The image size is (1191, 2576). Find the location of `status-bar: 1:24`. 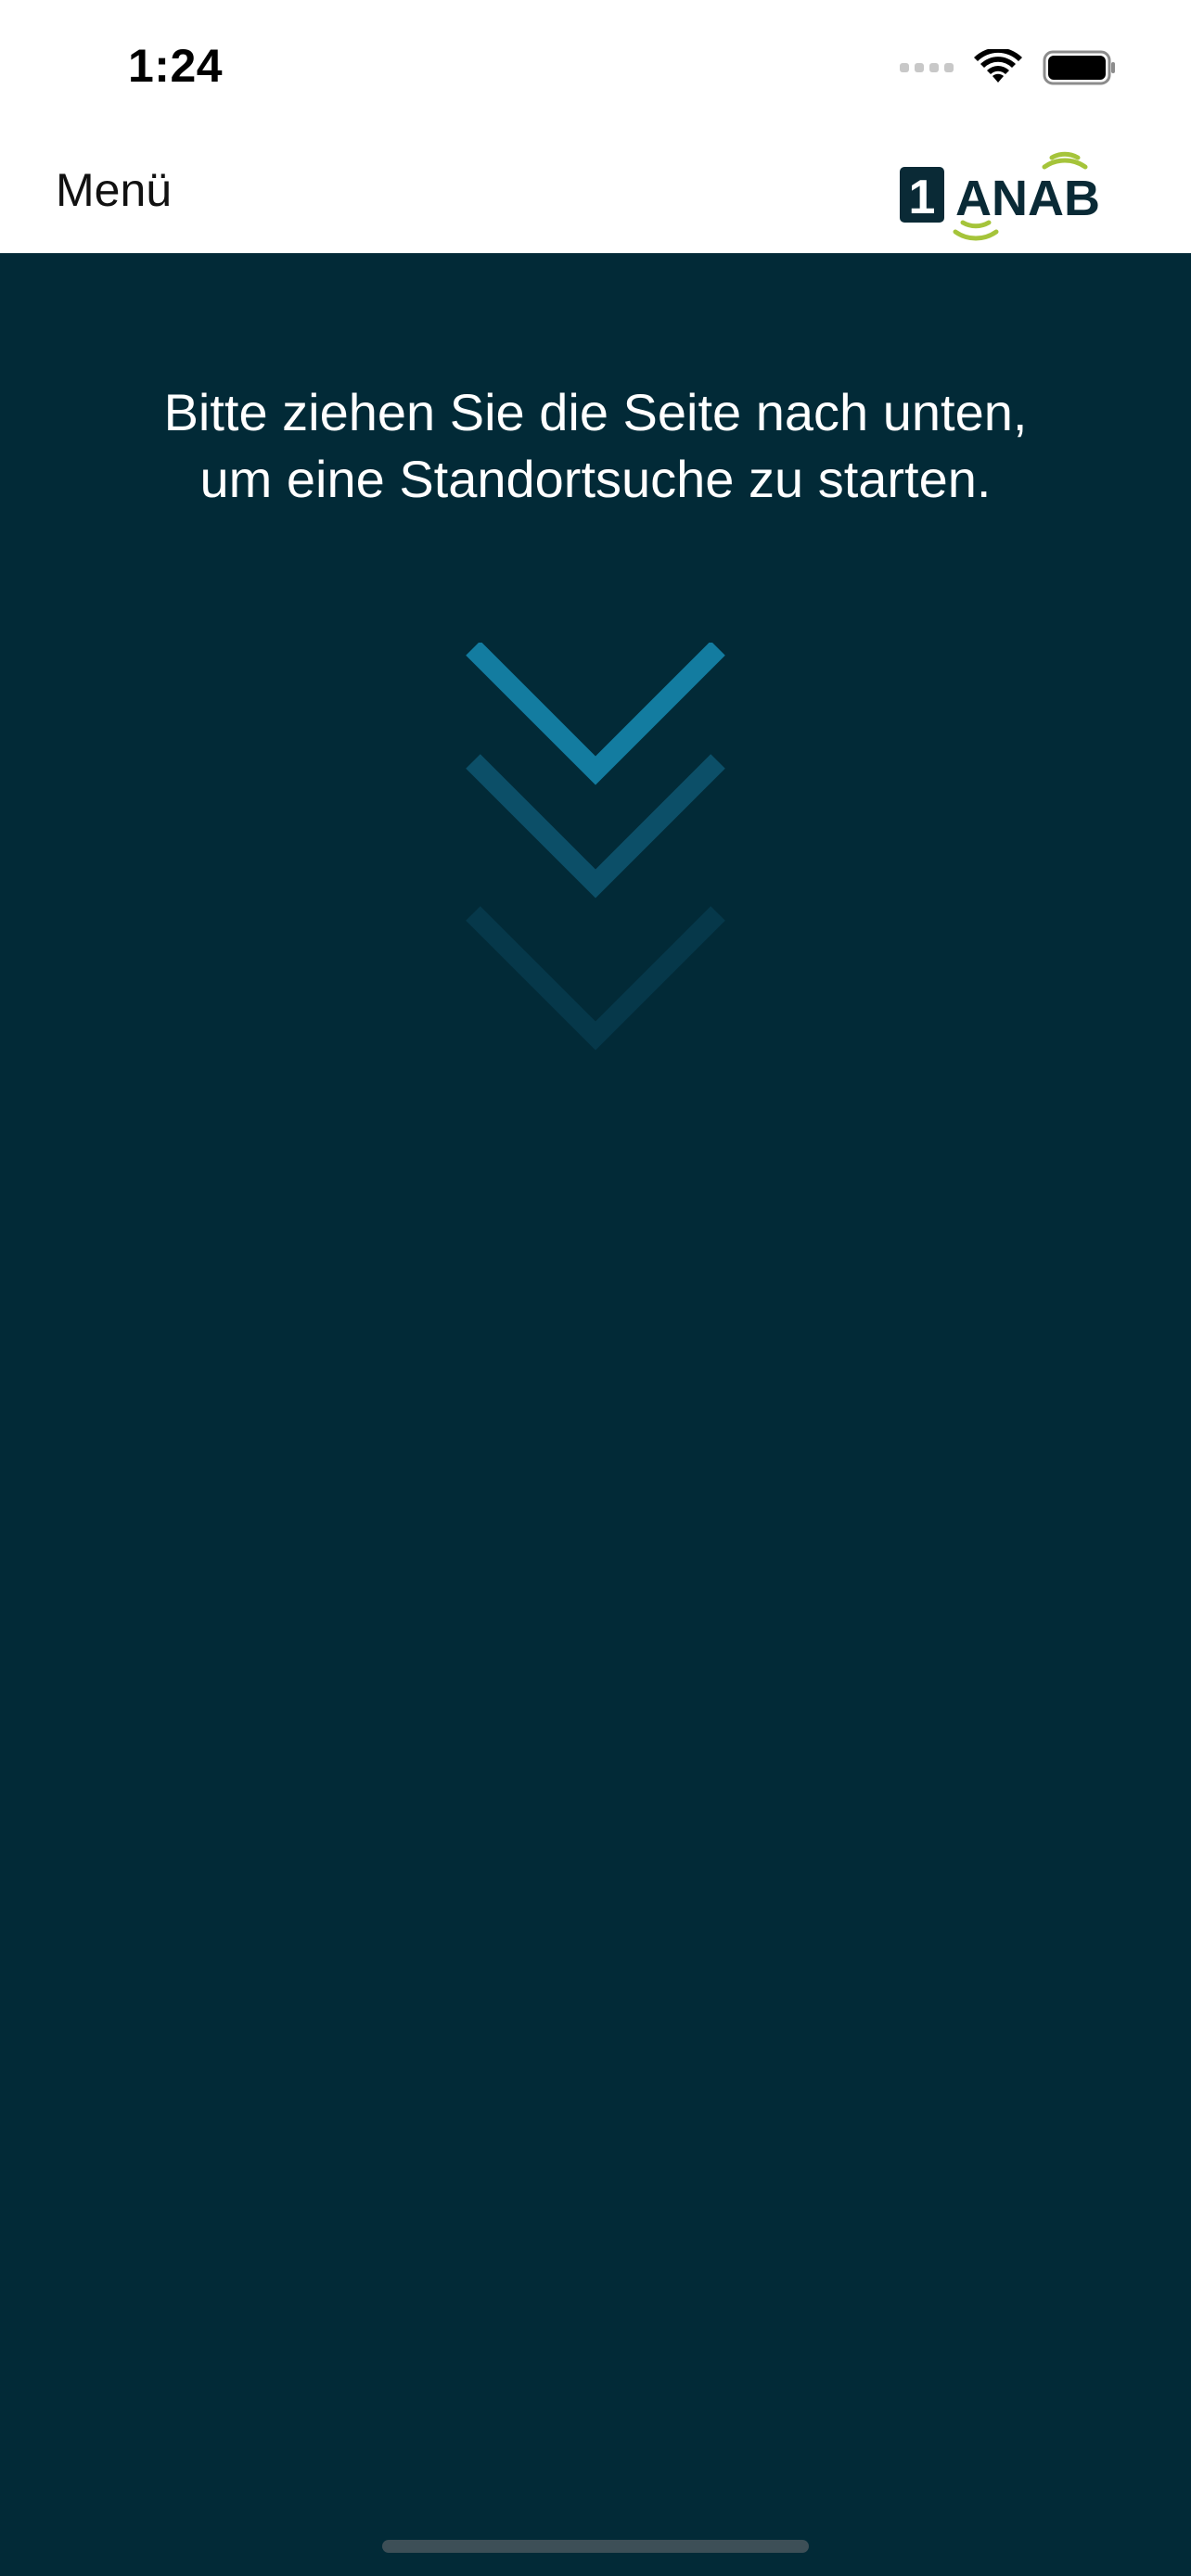

status-bar: 1:24 is located at coordinates (595, 65).